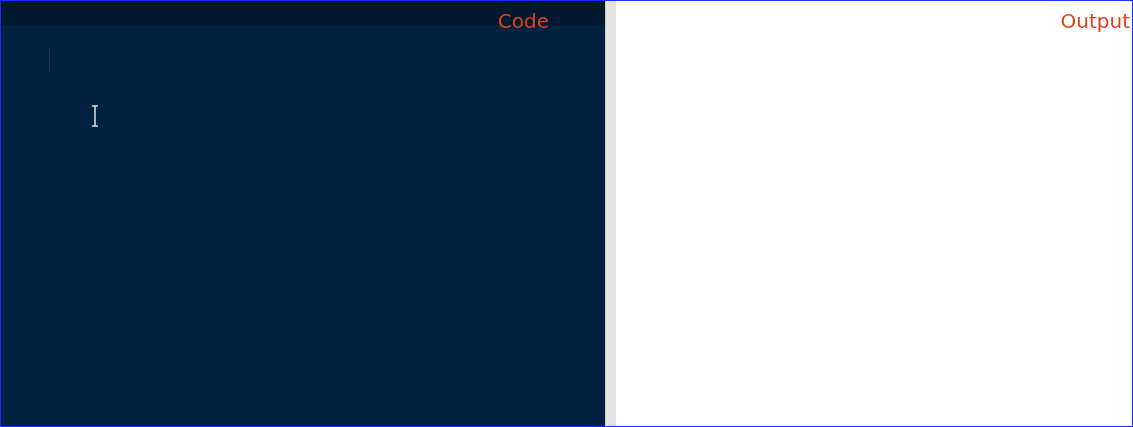 Image resolution: width=1133 pixels, height=427 pixels. Describe the element at coordinates (1095, 21) in the screenshot. I see `output-label: Output` at that location.